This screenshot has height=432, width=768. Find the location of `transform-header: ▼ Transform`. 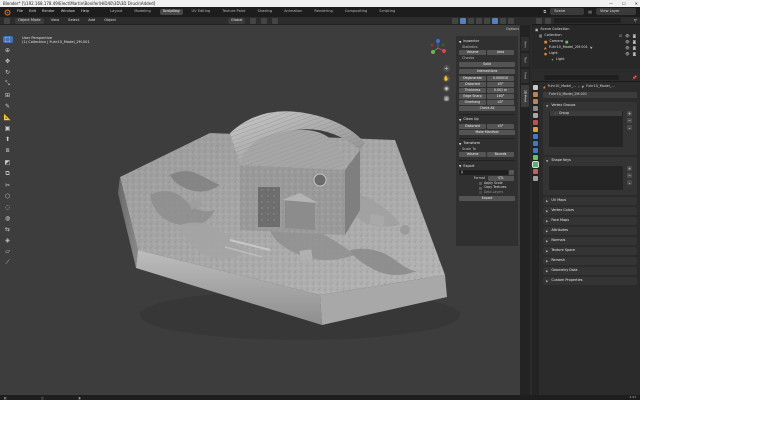

transform-header: ▼ Transform is located at coordinates (487, 143).